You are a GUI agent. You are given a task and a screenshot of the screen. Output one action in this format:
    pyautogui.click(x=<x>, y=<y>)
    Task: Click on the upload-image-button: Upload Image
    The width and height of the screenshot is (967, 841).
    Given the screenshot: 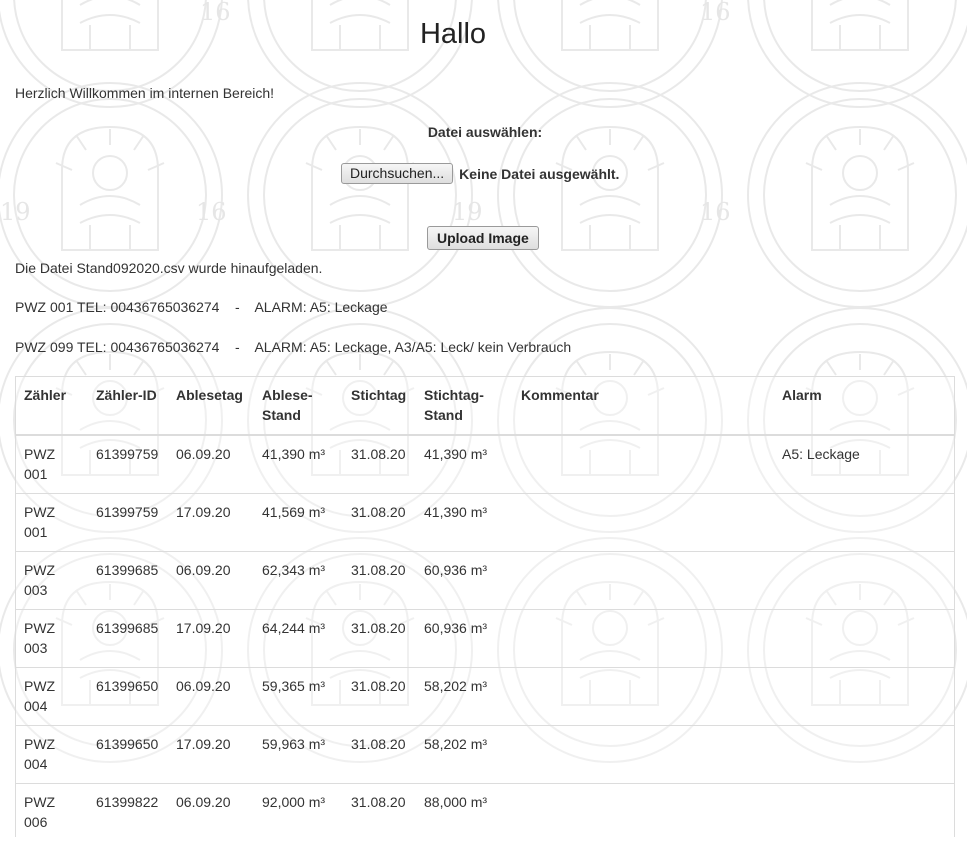 What is the action you would take?
    pyautogui.click(x=483, y=238)
    